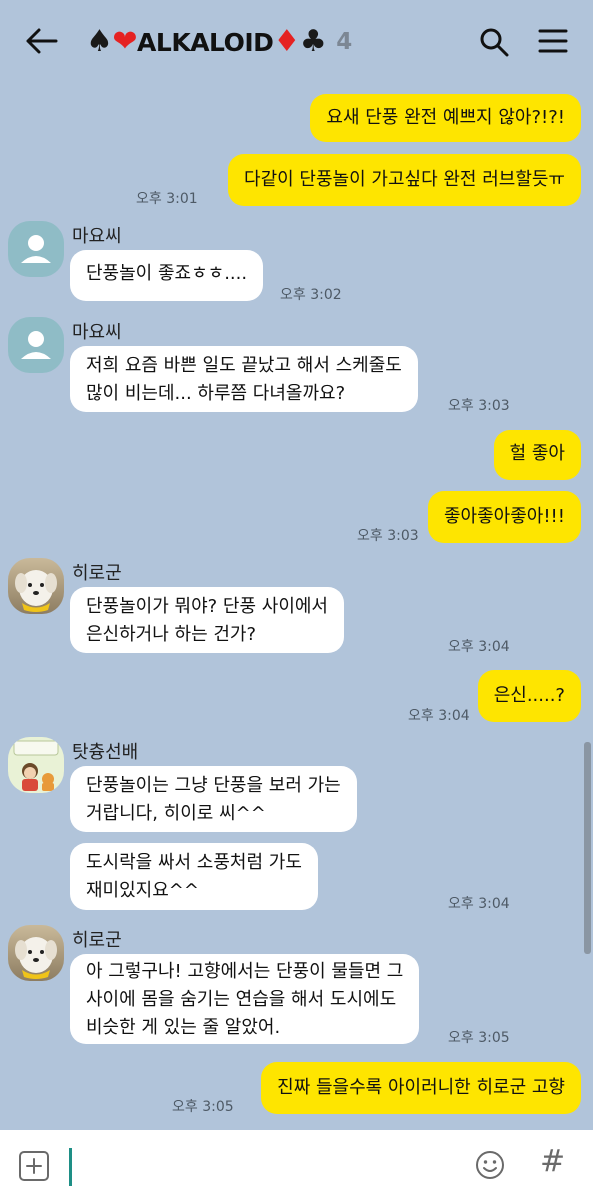 The height and width of the screenshot is (1200, 593). I want to click on their-message-bubble: 단풍놀이가 뭐야? 단풍 사이에서 은신하거나 하는 건가?, so click(207, 620).